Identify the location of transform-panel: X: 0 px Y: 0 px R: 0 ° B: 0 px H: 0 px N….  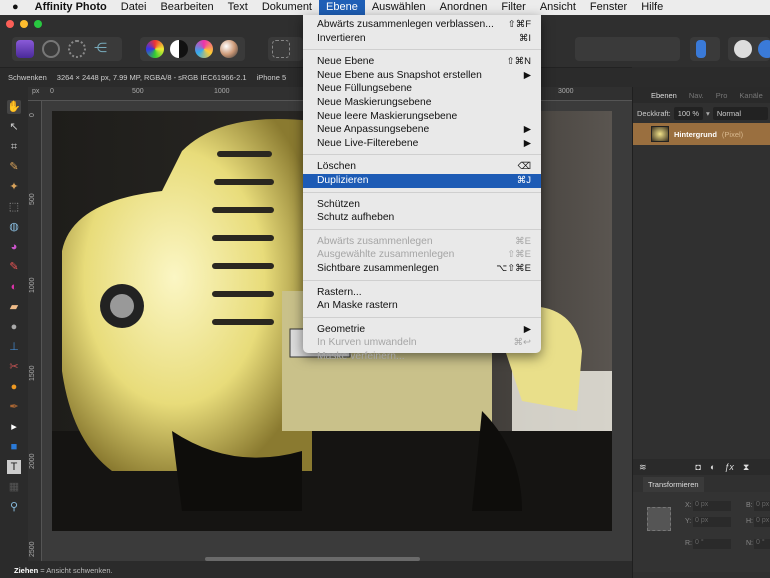
(701, 532).